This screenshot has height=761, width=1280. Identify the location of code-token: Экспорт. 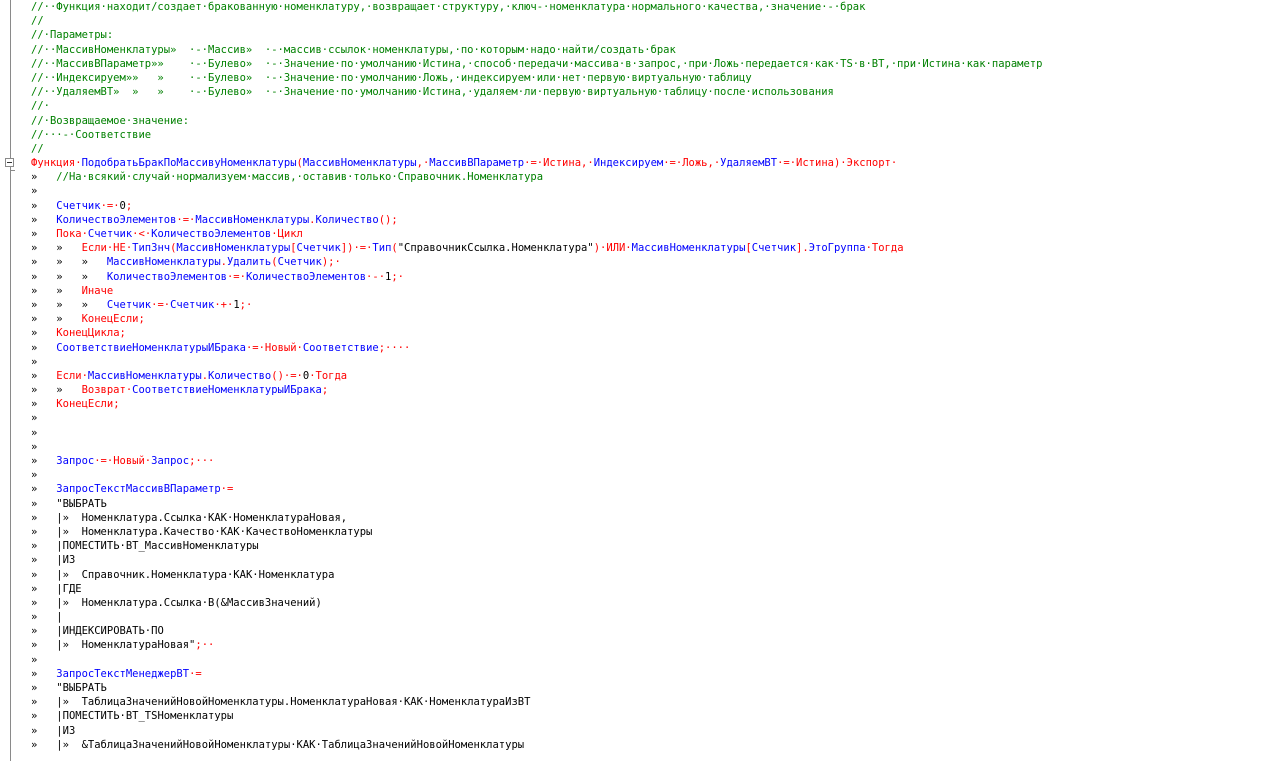
(868, 163).